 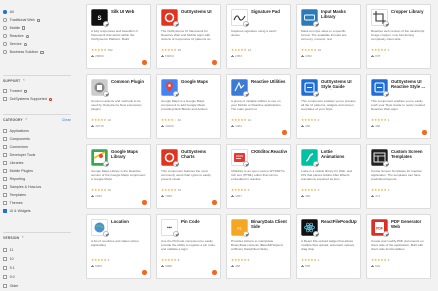 I want to click on card-title: Reactive Utilities, so click(x=269, y=81).